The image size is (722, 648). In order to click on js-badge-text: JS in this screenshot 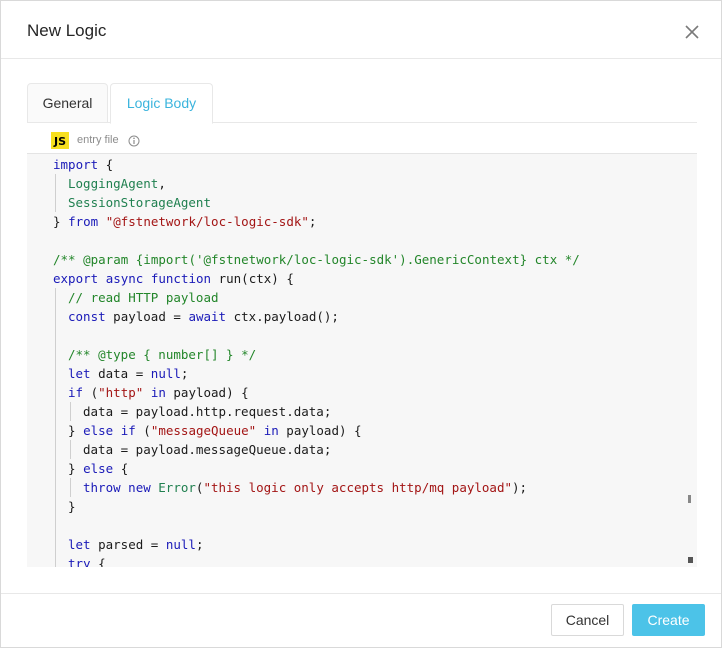, I will do `click(59, 141)`.